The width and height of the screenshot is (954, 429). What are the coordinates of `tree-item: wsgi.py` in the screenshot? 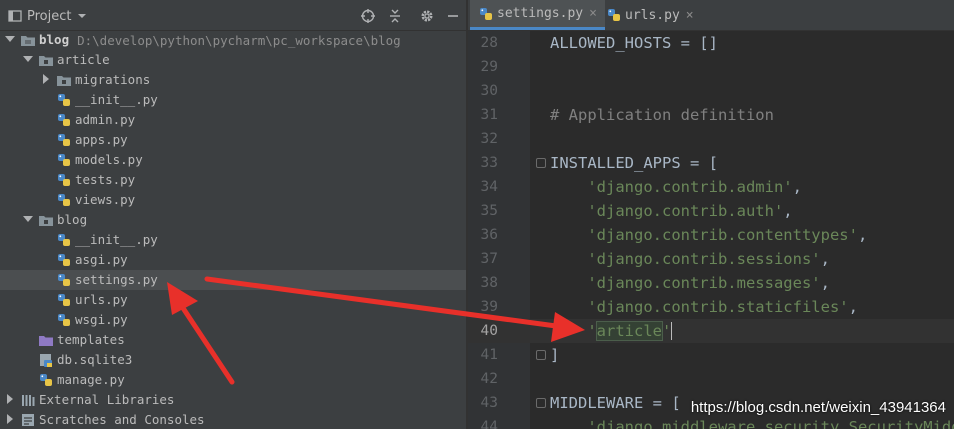 It's located at (233, 320).